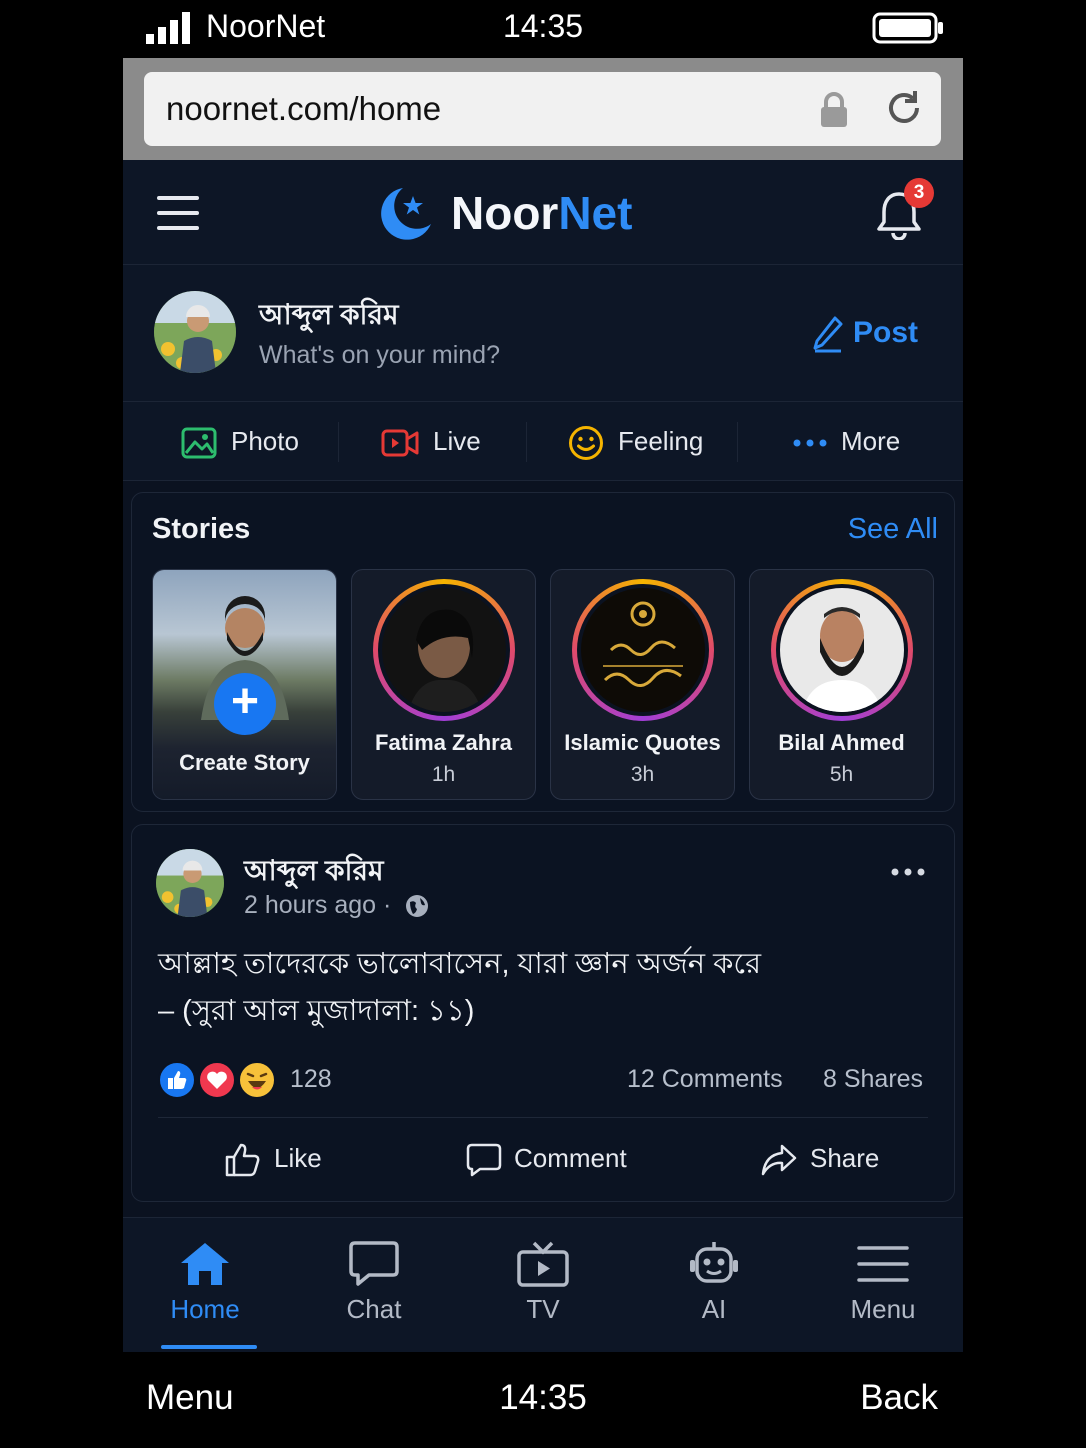 This screenshot has width=1086, height=1448. What do you see at coordinates (705, 1079) in the screenshot?
I see `comment-count: 12 Comments` at bounding box center [705, 1079].